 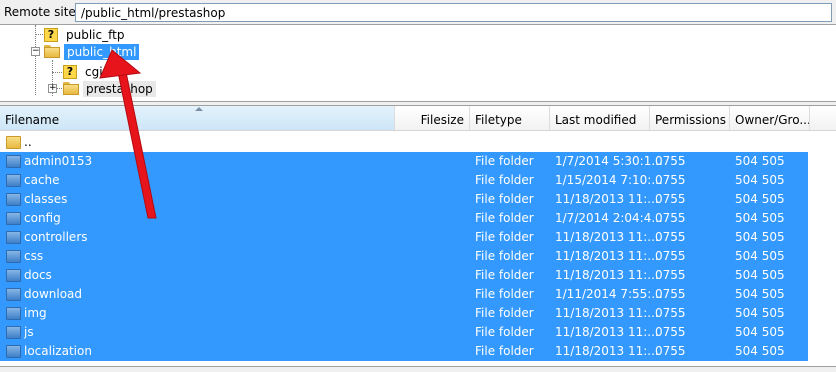 I want to click on remote-path-input, so click(x=453, y=12).